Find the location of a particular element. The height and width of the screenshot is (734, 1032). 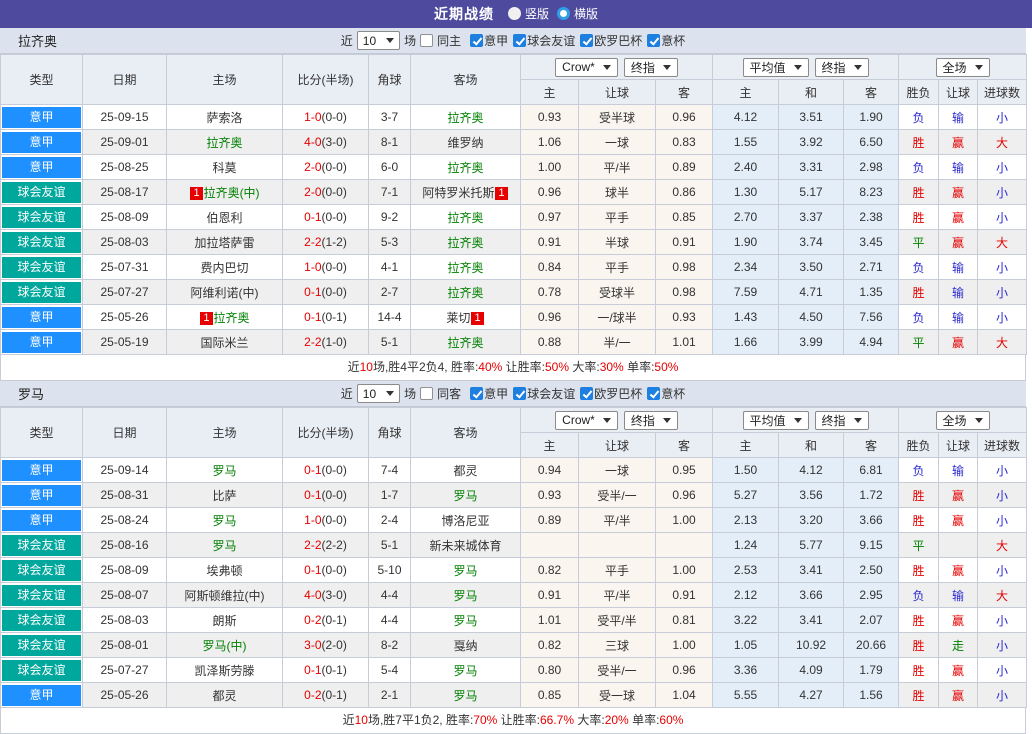

team-name: 比萨 is located at coordinates (224, 495).